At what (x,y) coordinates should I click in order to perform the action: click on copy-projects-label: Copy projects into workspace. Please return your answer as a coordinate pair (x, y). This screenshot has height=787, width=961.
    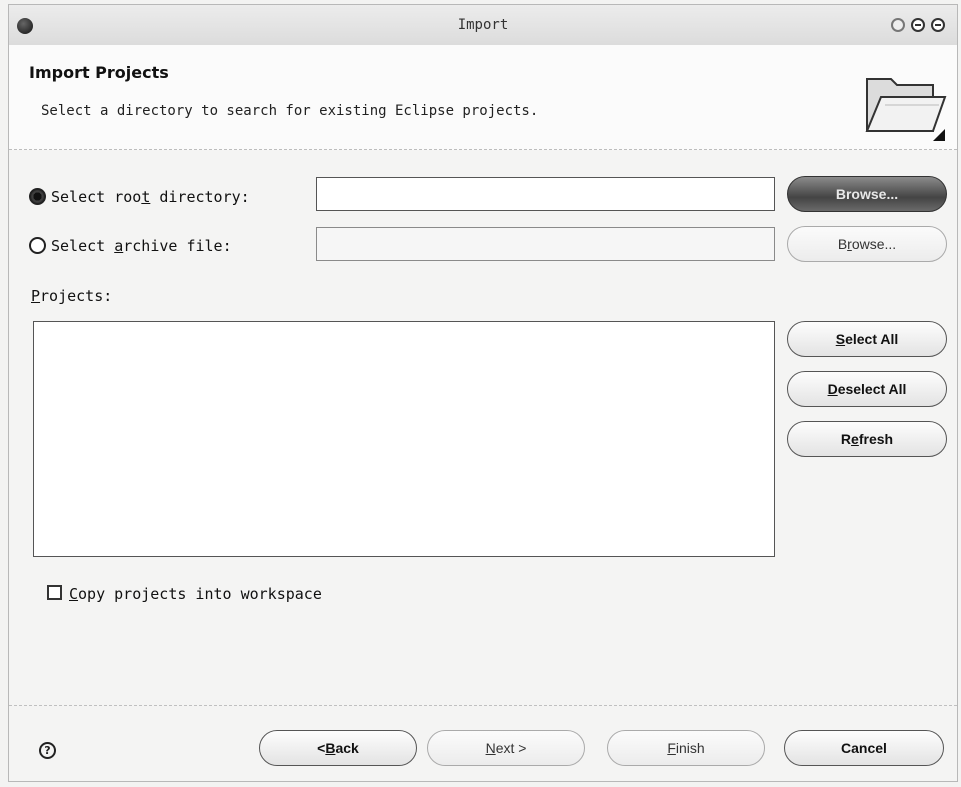
    Looking at the image, I should click on (195, 594).